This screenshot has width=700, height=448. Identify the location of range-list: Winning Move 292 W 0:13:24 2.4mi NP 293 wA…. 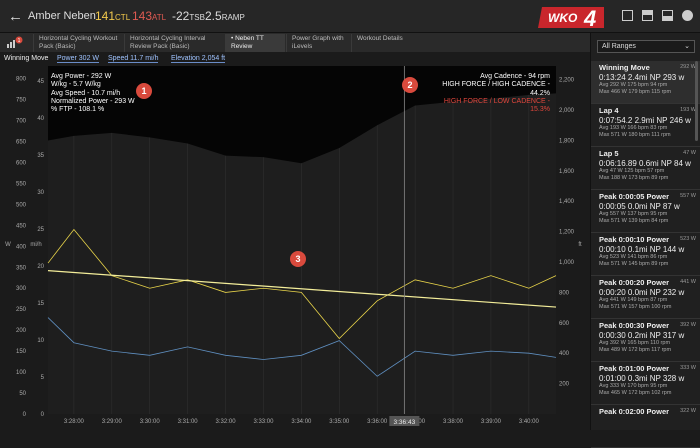
(645, 254).